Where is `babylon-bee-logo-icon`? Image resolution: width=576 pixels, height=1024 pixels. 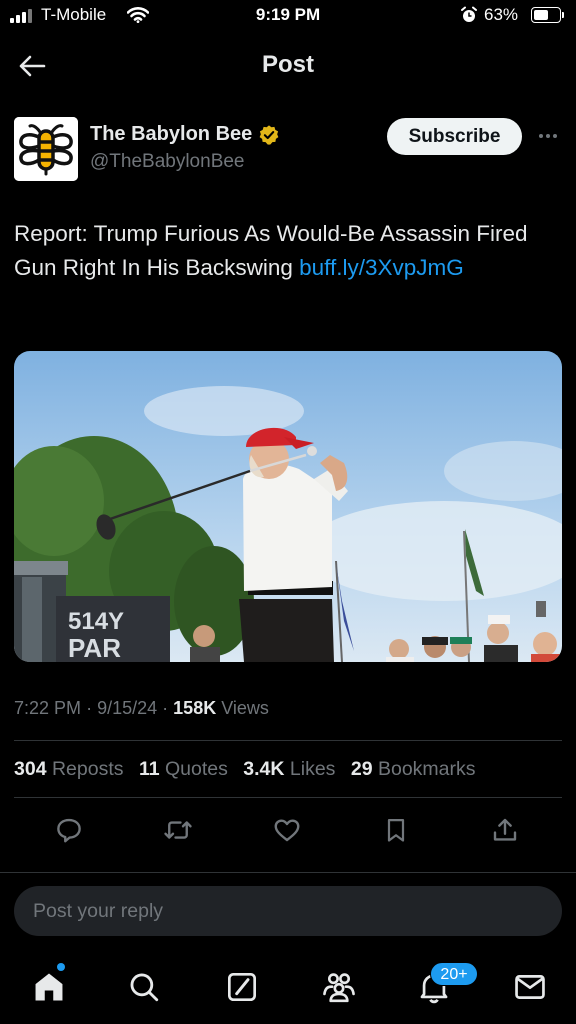
babylon-bee-logo-icon is located at coordinates (46, 149).